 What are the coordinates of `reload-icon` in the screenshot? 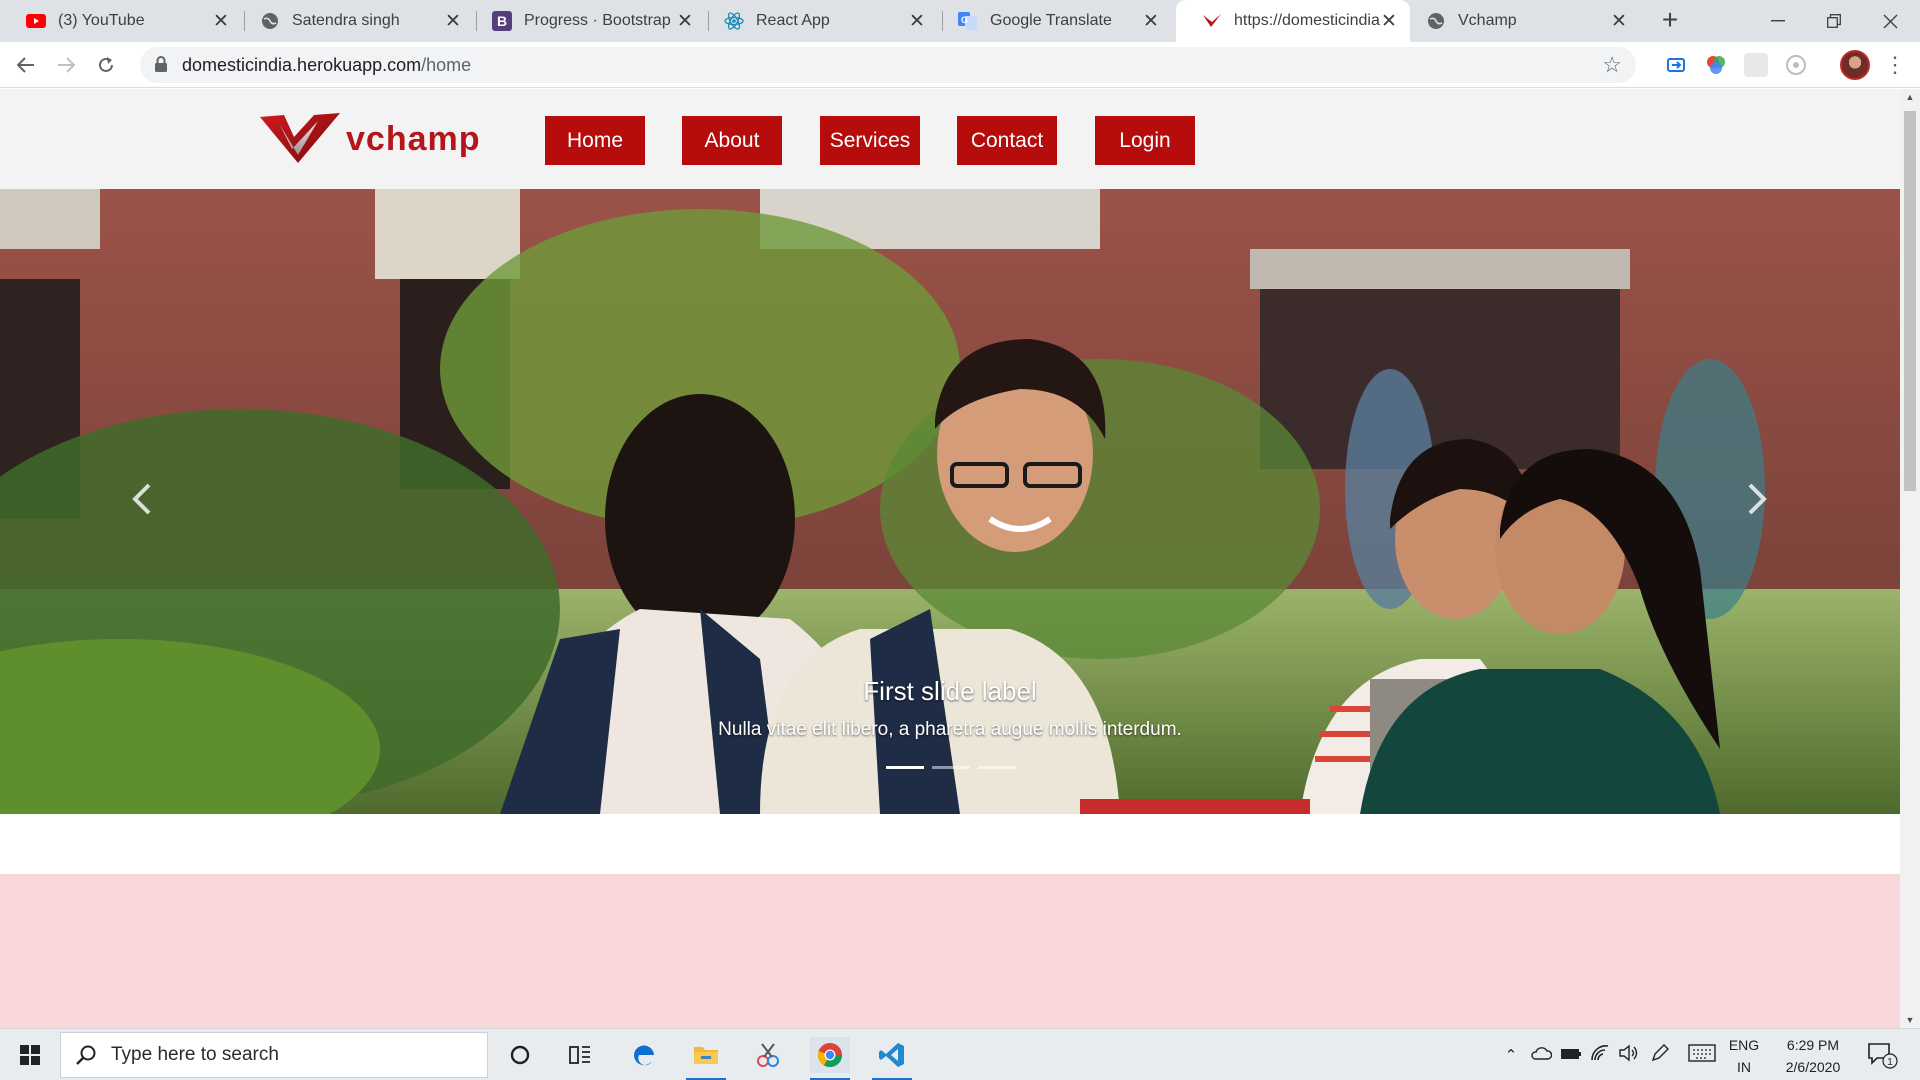 It's located at (106, 65).